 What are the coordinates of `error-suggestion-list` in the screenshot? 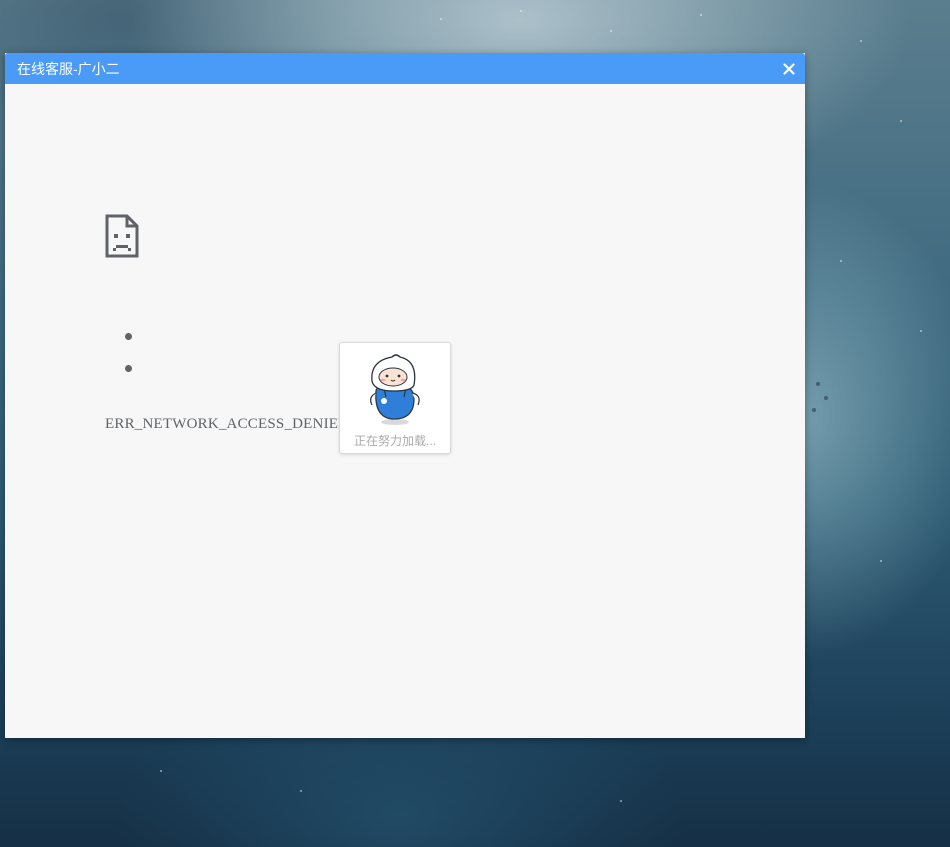 It's located at (128, 365).